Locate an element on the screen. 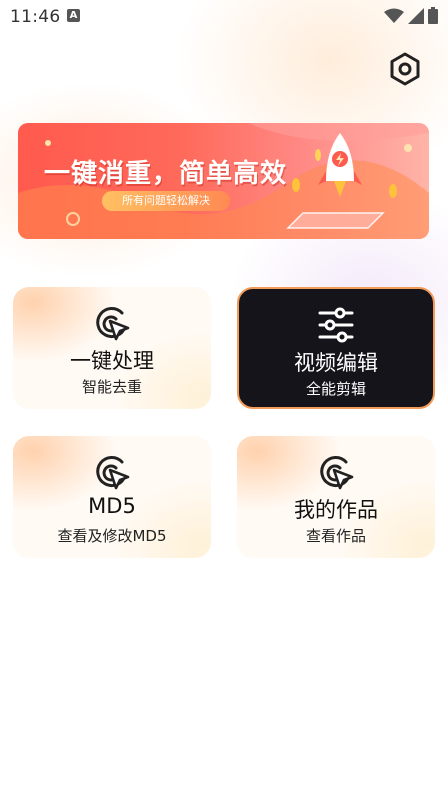 The height and width of the screenshot is (796, 448). signal-icon is located at coordinates (416, 15).